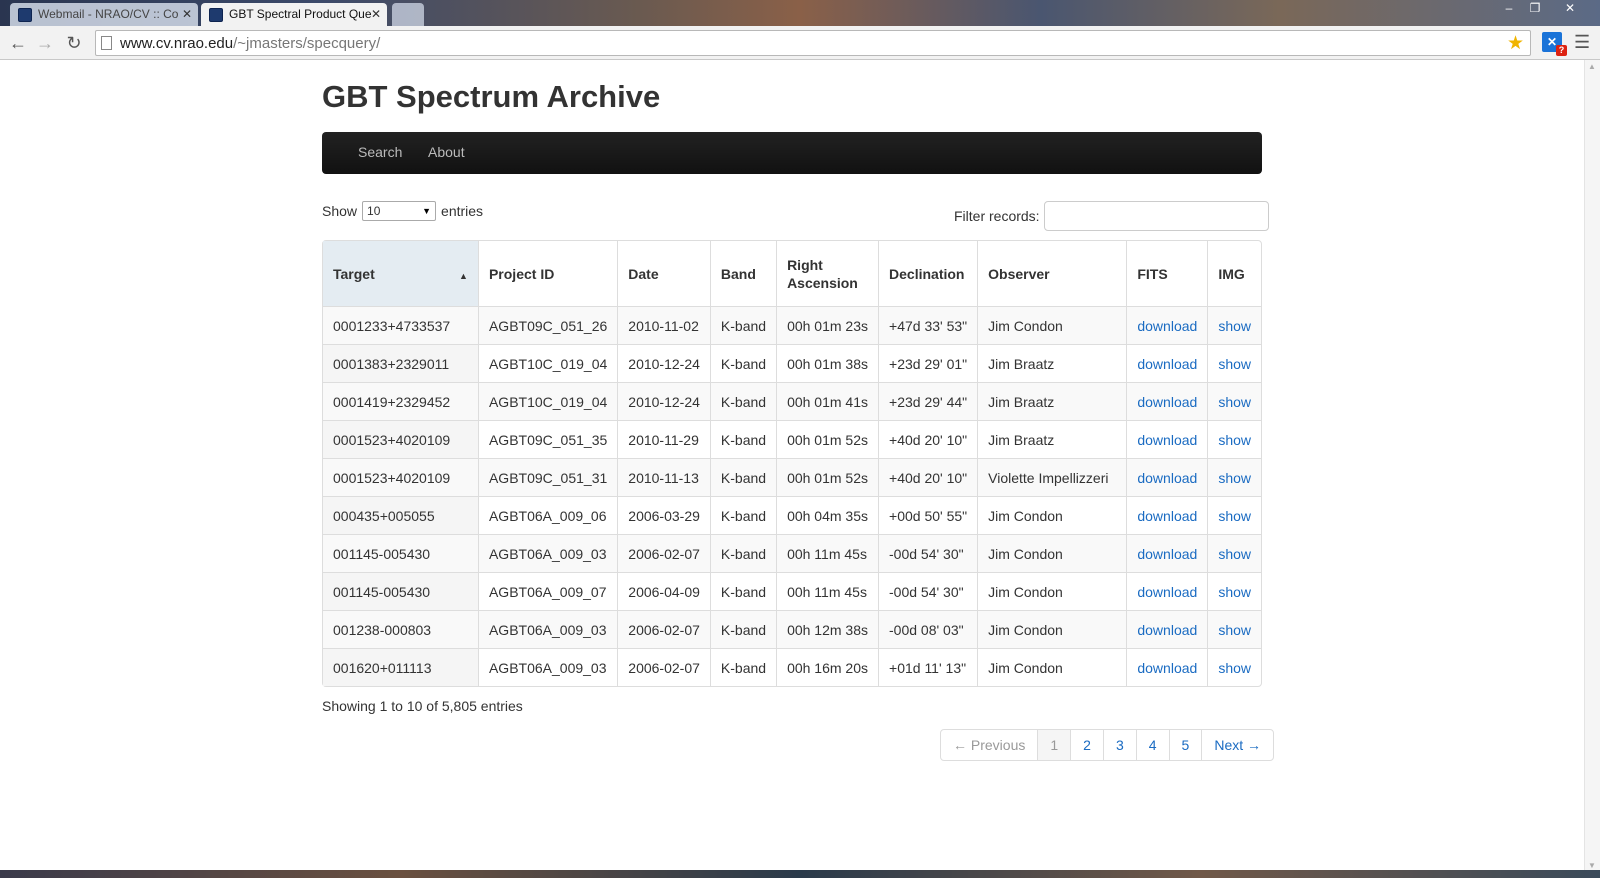  What do you see at coordinates (547, 591) in the screenshot?
I see `project-cell: AGBT06A_009_07` at bounding box center [547, 591].